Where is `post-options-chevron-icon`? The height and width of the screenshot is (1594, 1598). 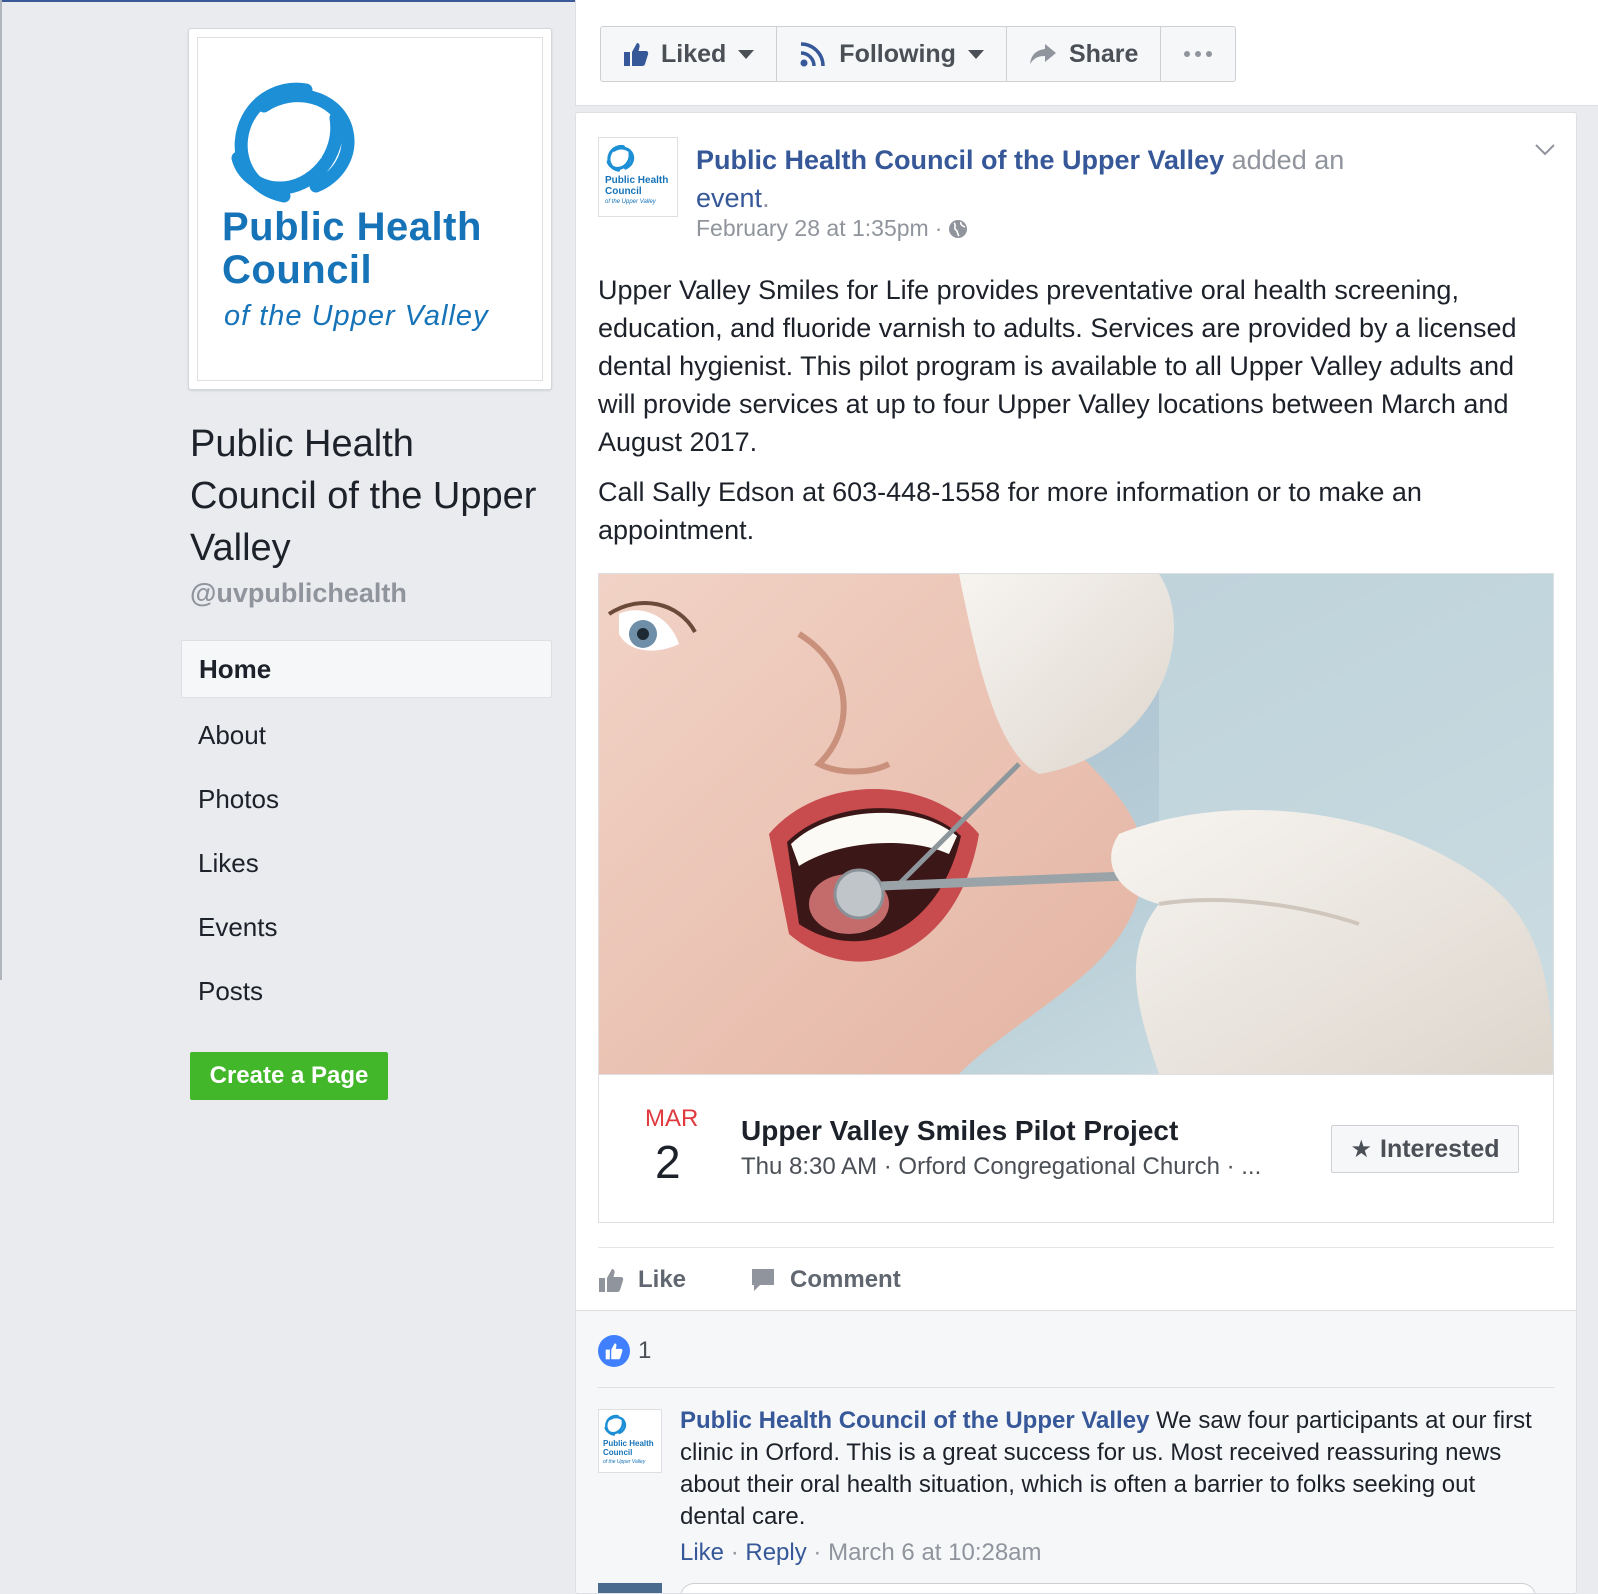 post-options-chevron-icon is located at coordinates (1545, 150).